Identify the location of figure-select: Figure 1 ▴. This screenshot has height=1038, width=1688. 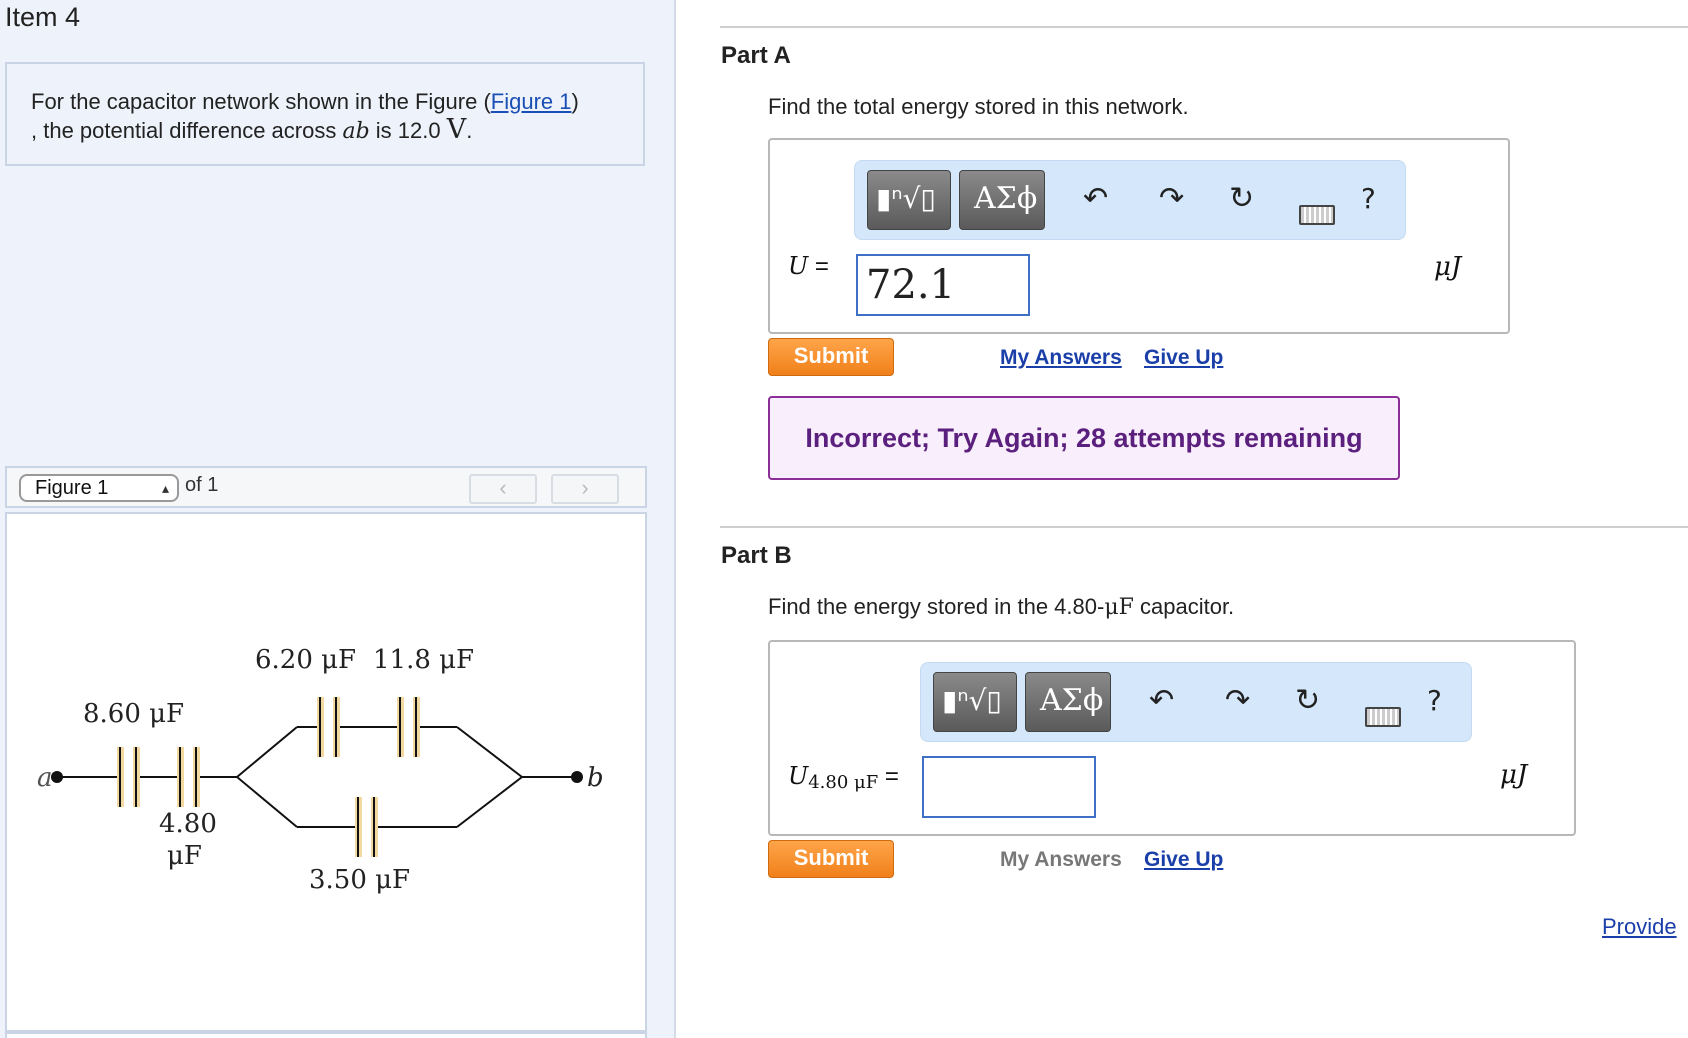
(99, 488).